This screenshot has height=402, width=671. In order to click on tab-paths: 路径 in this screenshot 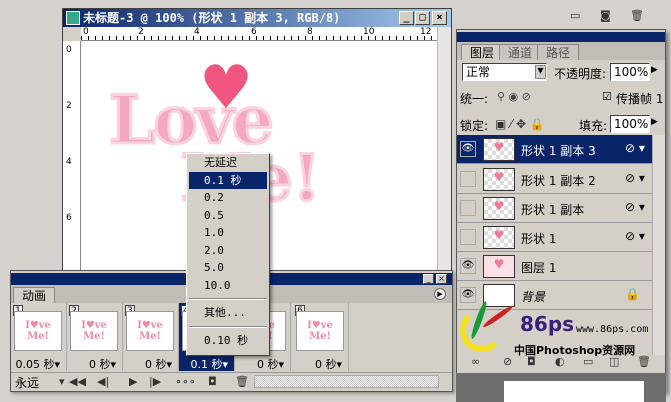, I will do `click(558, 52)`.